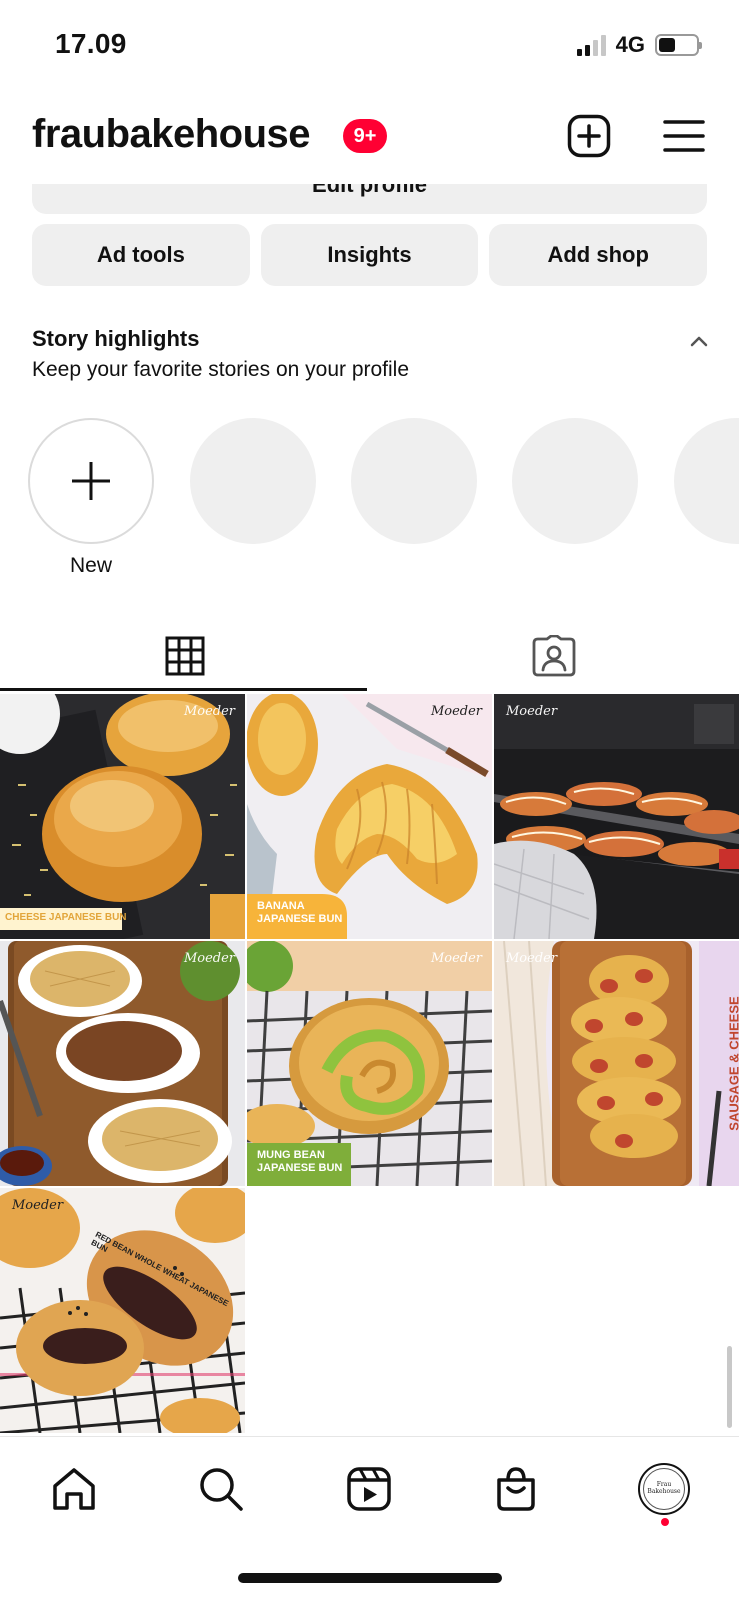 The width and height of the screenshot is (739, 1600). What do you see at coordinates (667, 45) in the screenshot?
I see `battery-level` at bounding box center [667, 45].